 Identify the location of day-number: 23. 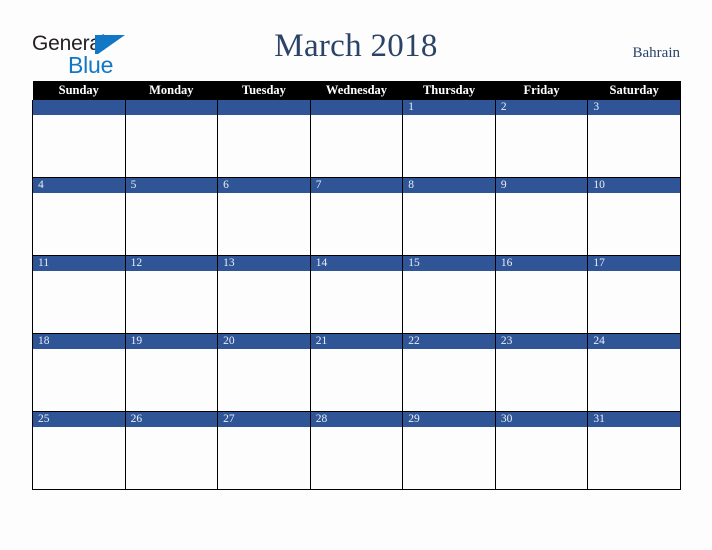
(541, 341).